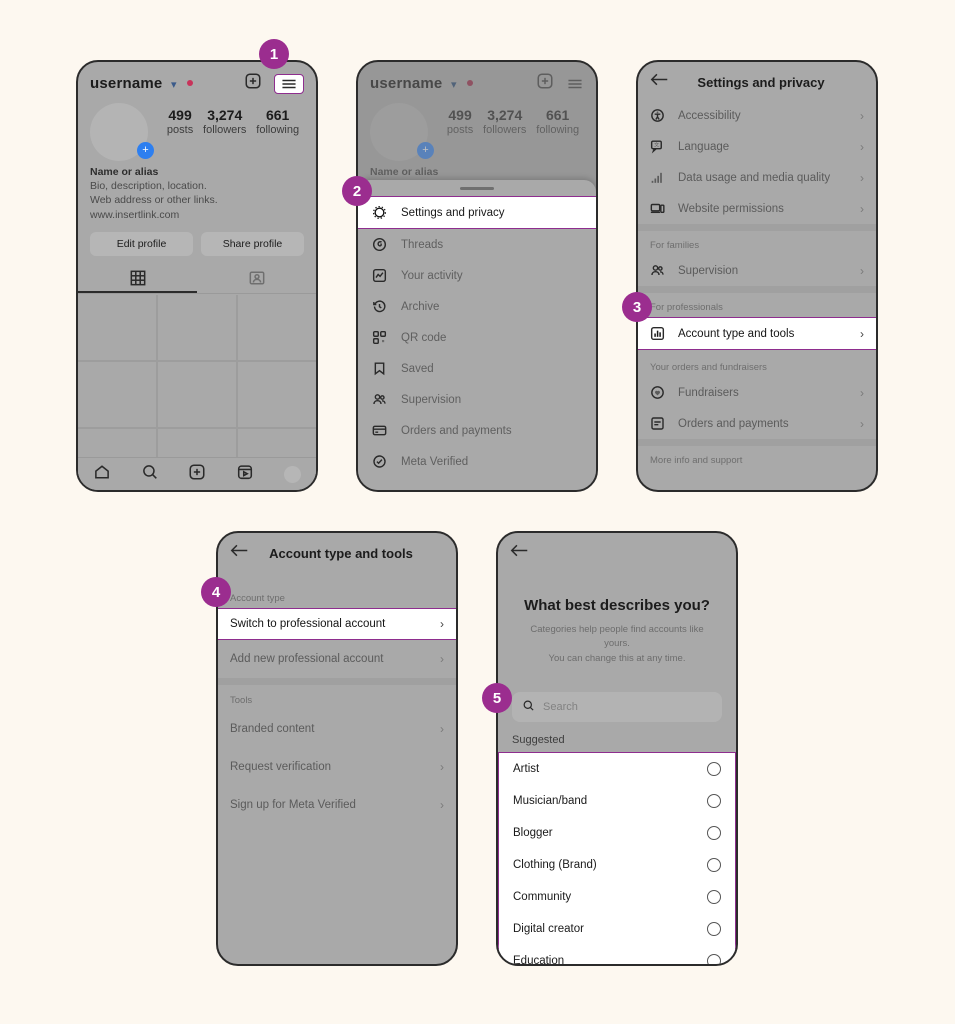 Image resolution: width=955 pixels, height=1024 pixels. I want to click on tab-tagged, so click(256, 278).